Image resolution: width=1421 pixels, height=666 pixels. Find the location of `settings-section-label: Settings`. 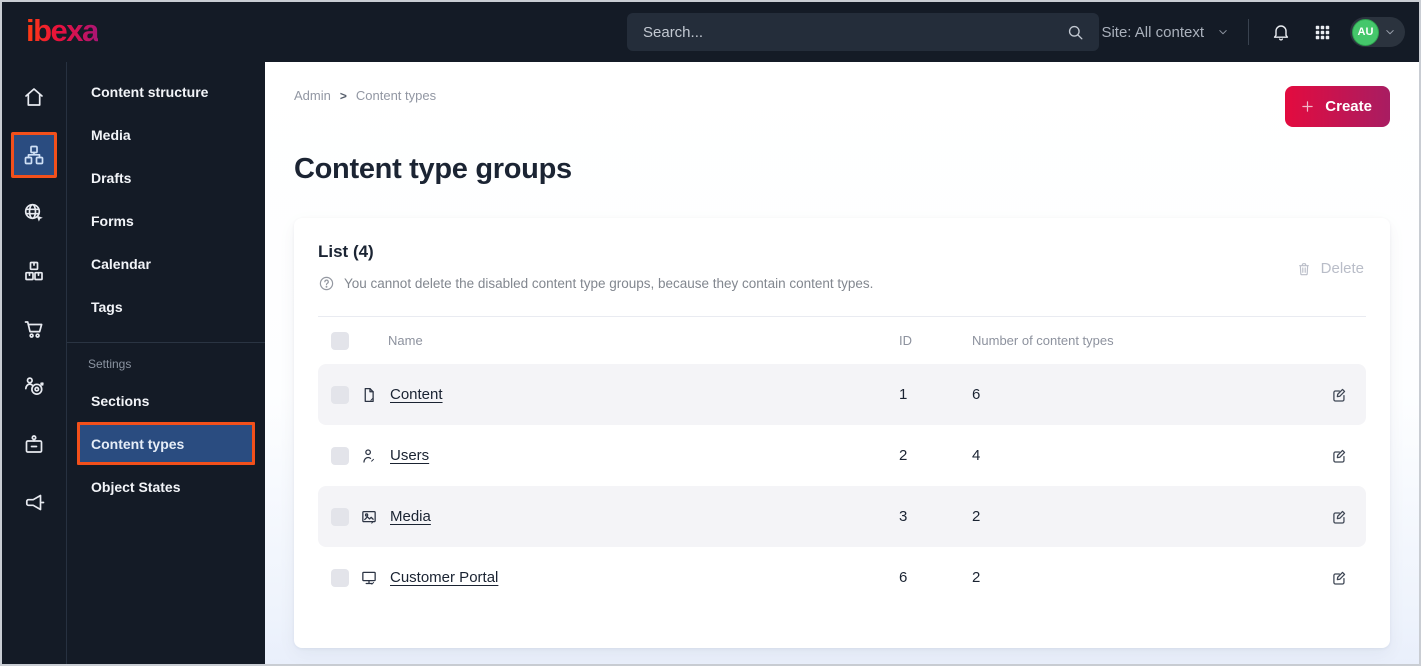

settings-section-label: Settings is located at coordinates (110, 364).